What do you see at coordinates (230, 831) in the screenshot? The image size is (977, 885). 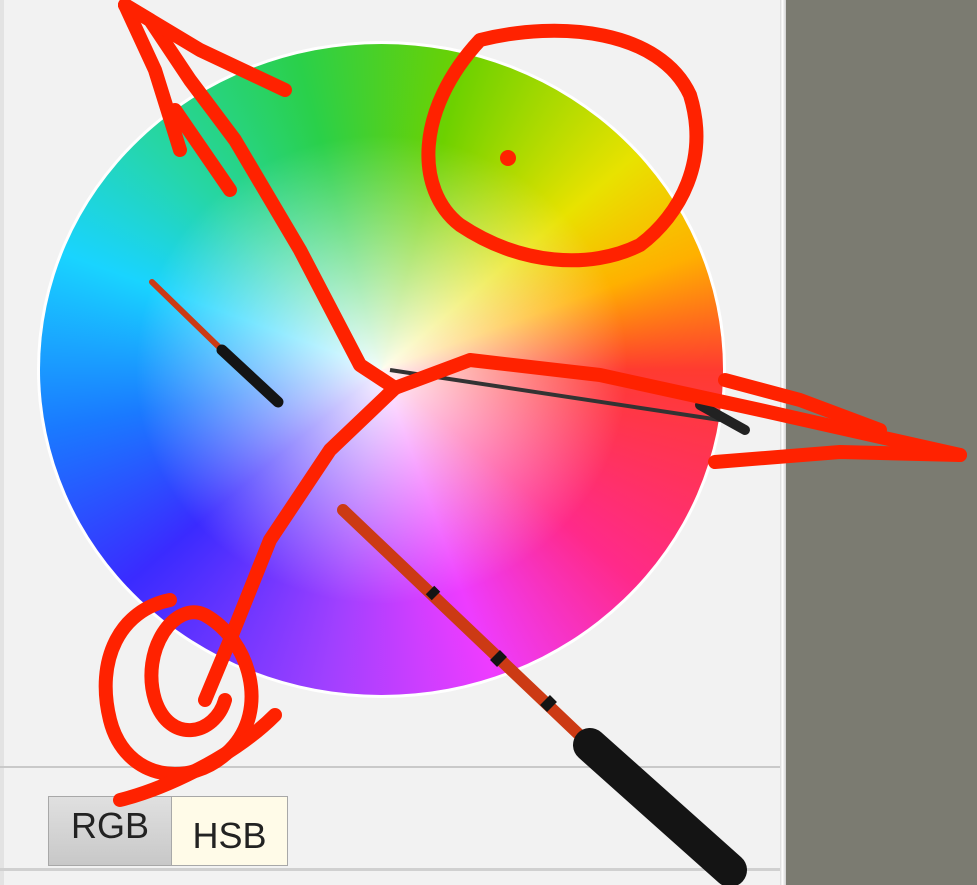 I see `tab-hsb: HSB` at bounding box center [230, 831].